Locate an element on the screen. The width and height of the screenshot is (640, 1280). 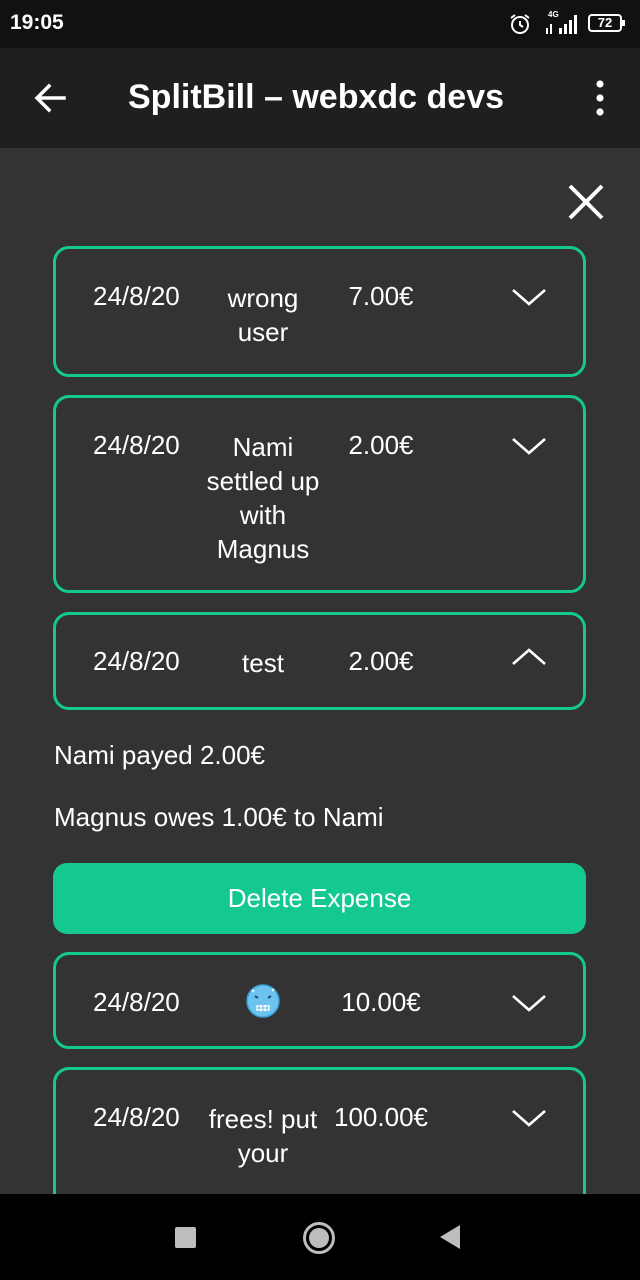
app-bar: SplitBill – webxdc devs is located at coordinates (320, 98).